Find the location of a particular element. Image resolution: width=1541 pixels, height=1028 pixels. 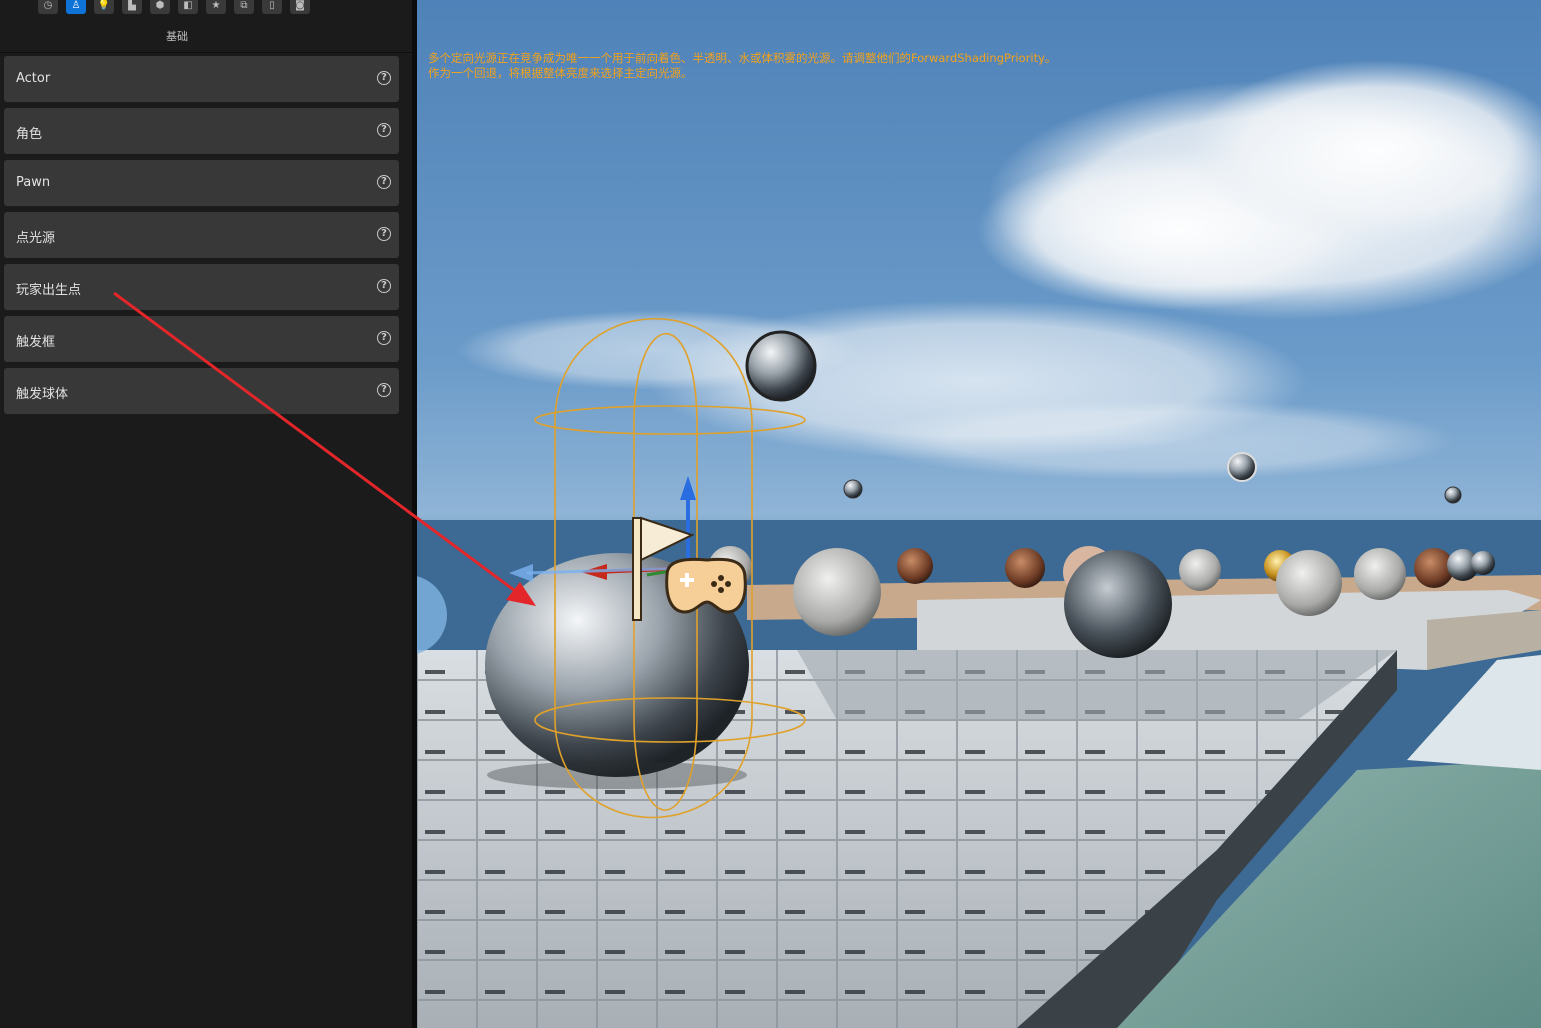

character-item: 角色 ? is located at coordinates (201, 131).